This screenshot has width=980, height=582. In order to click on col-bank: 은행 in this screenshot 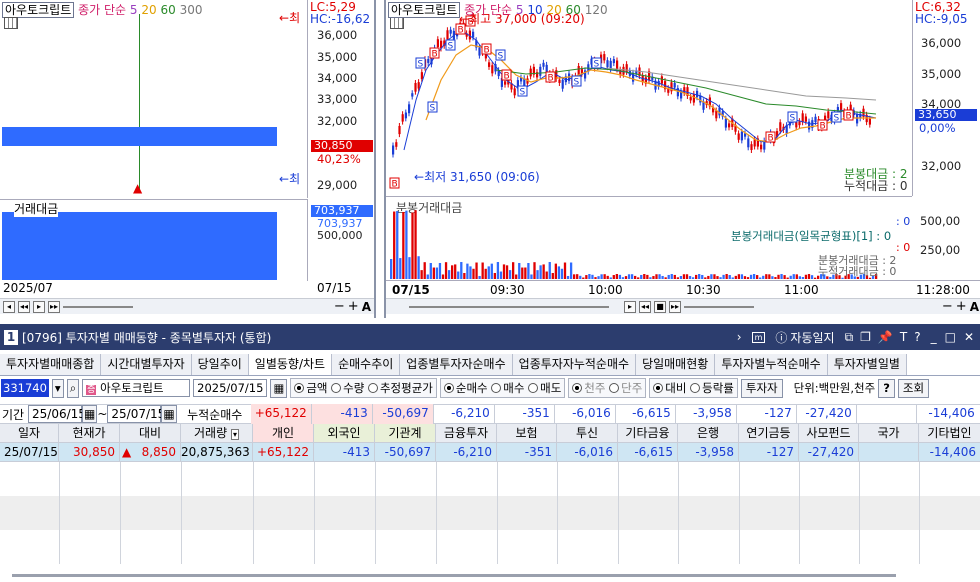, I will do `click(708, 433)`.